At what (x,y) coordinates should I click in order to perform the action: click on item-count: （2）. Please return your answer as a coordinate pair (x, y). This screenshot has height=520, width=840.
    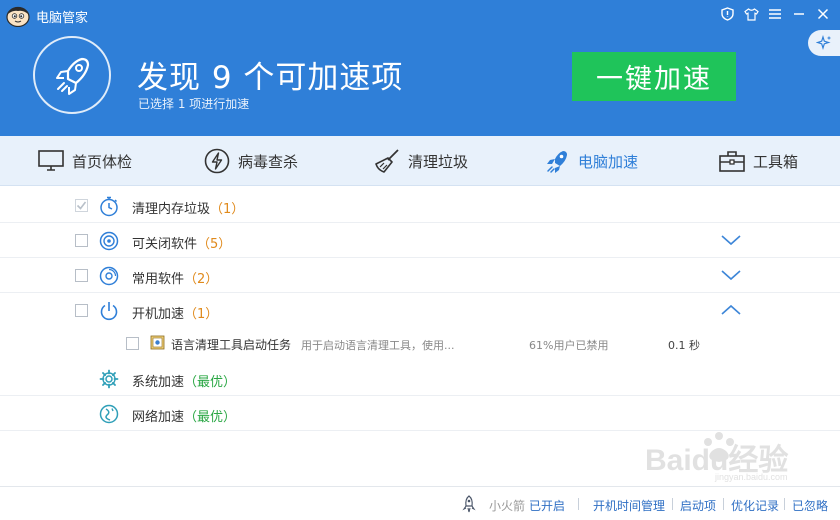
    Looking at the image, I should click on (201, 279).